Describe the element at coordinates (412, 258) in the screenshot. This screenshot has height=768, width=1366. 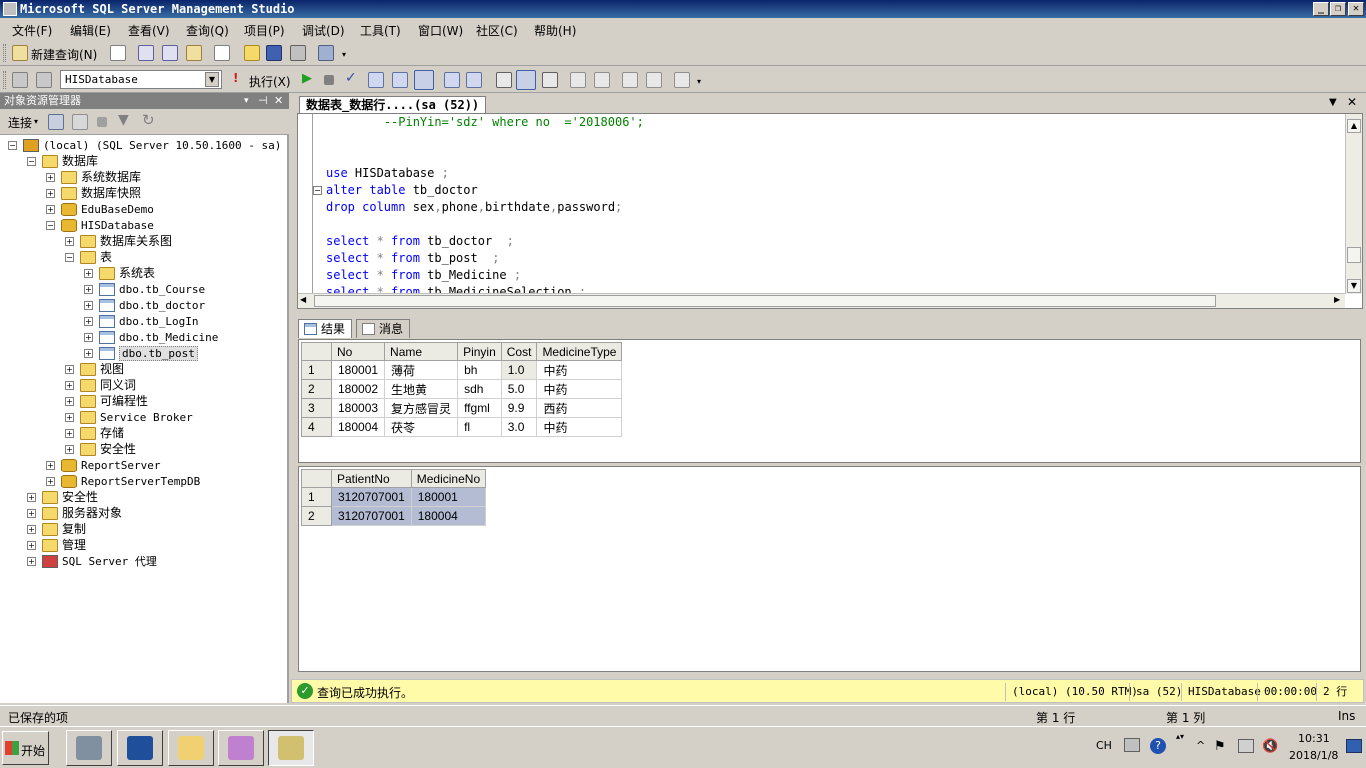
I see `code-line: select * from tb_post ;` at that location.